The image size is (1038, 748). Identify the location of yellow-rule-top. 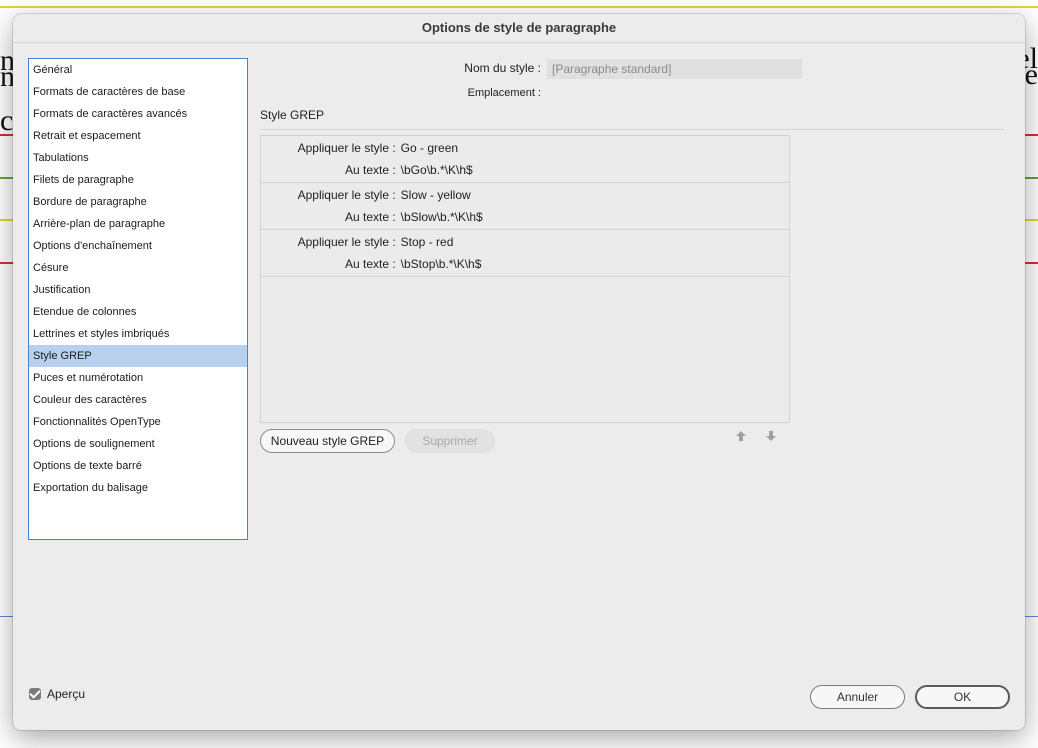
(519, 7).